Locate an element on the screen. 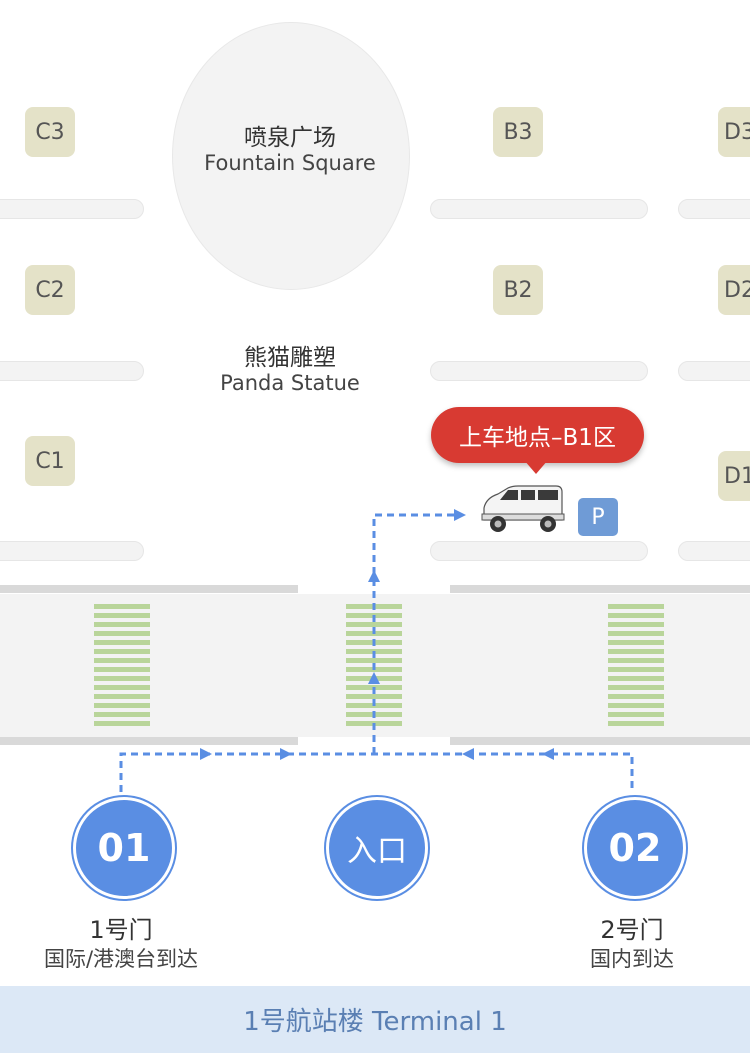 This screenshot has width=750, height=1053. pickup-location-callout: 上车地点–B1区 is located at coordinates (537, 435).